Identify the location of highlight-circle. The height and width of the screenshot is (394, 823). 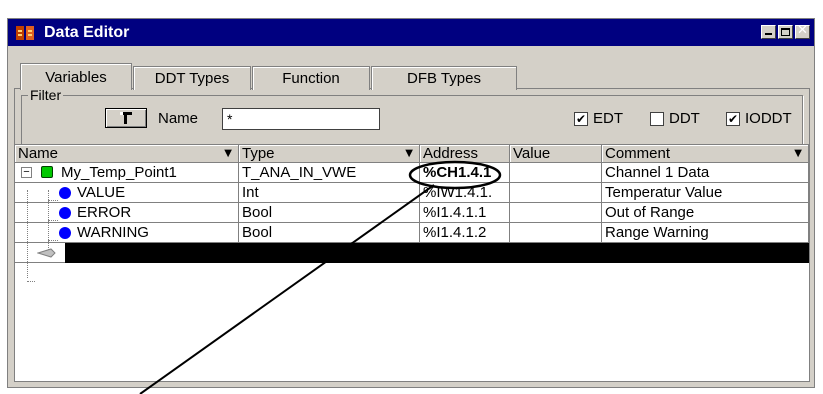
(455, 175).